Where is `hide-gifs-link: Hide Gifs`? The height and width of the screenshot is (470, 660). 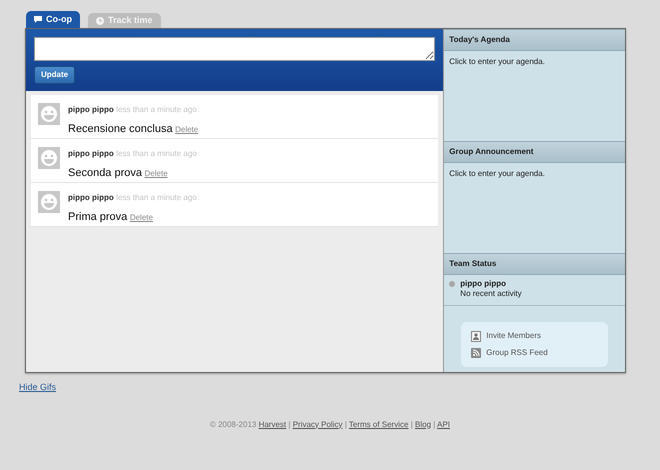
hide-gifs-link: Hide Gifs is located at coordinates (37, 387).